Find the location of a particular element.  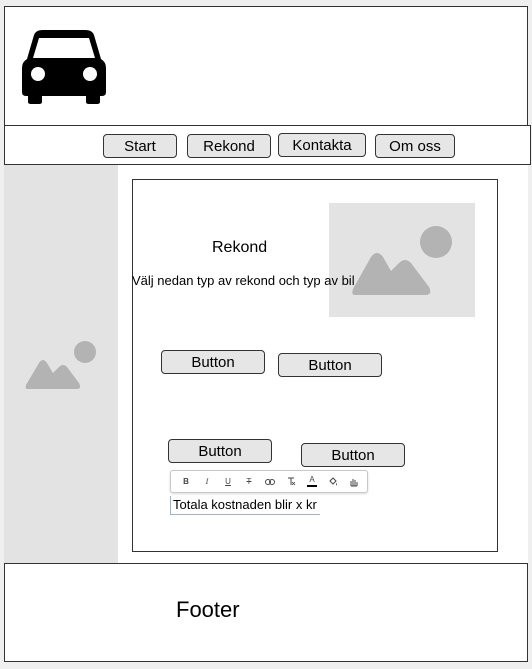

footer is located at coordinates (266, 612).